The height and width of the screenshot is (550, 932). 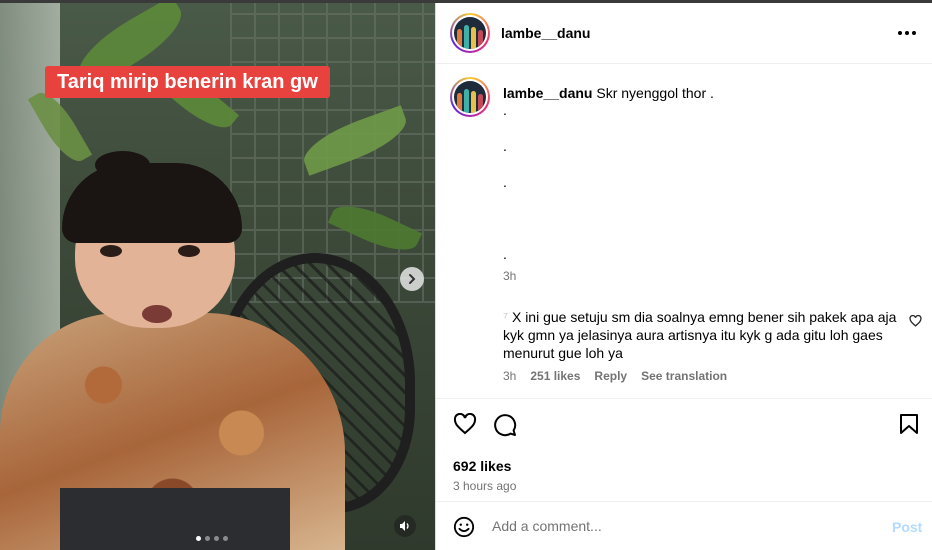 What do you see at coordinates (484, 486) in the screenshot?
I see `post-timestamp: 3 hours ago` at bounding box center [484, 486].